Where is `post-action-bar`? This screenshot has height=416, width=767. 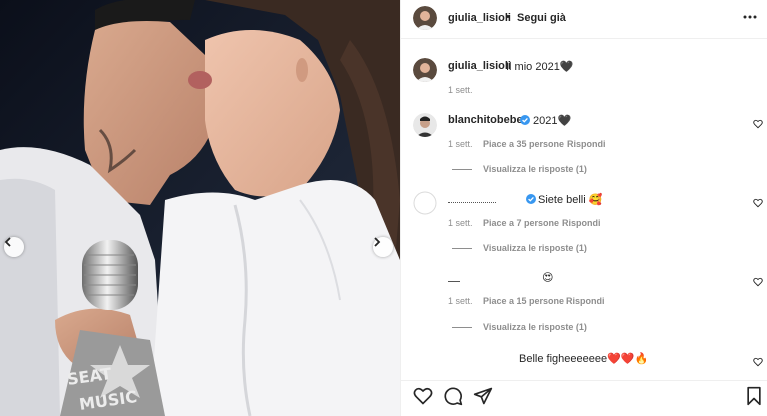 post-action-bar is located at coordinates (584, 398).